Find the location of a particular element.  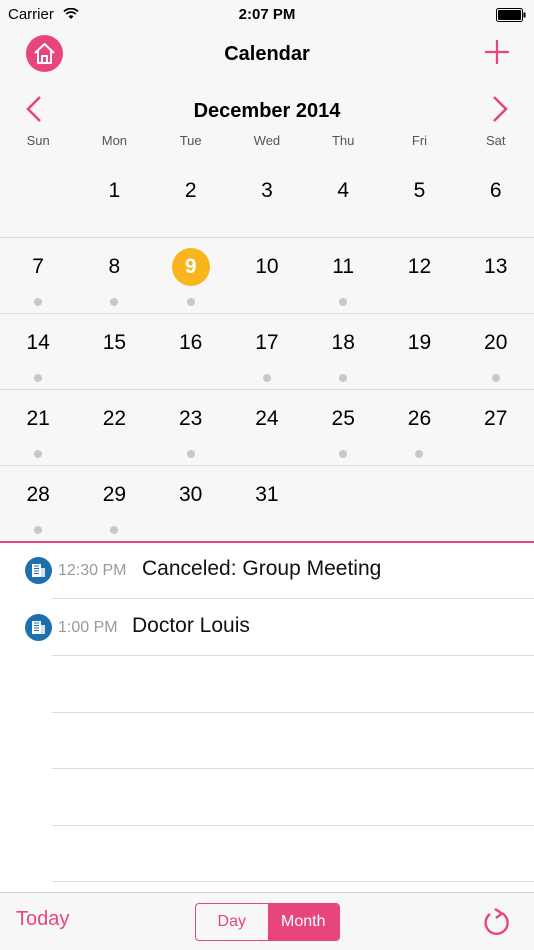

day-cell: 25 is located at coordinates (343, 427).